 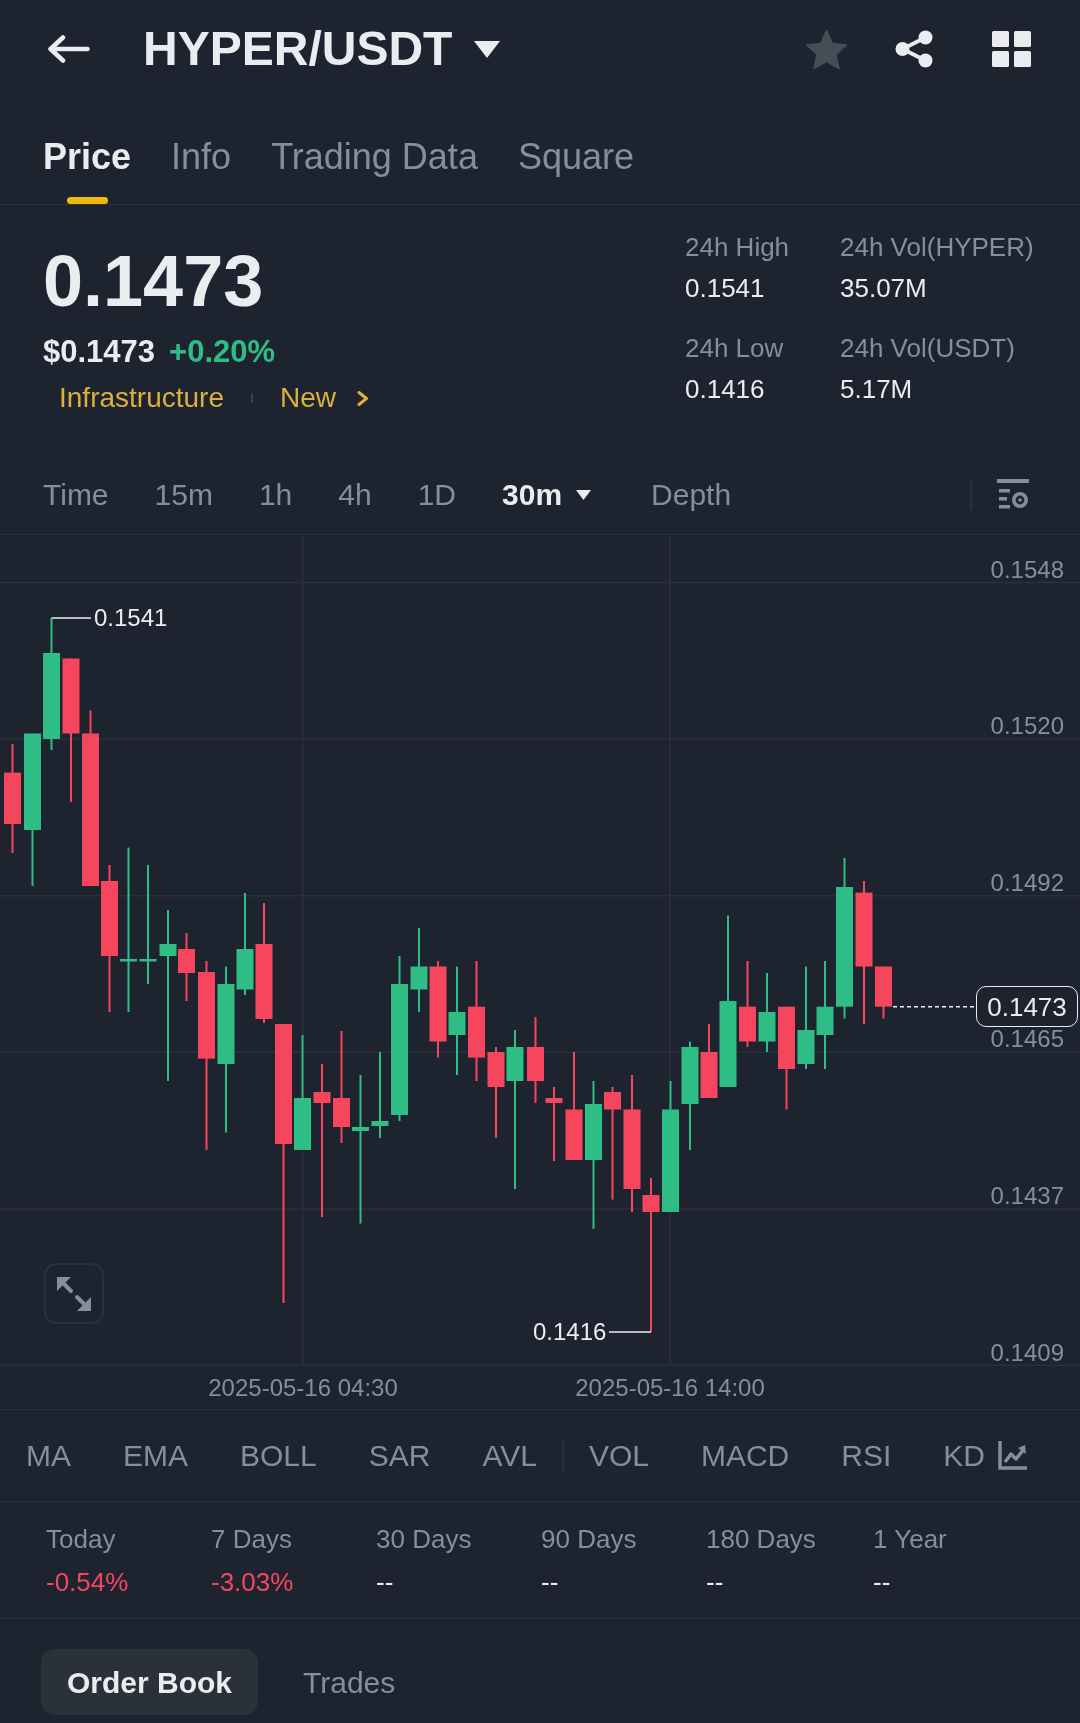 I want to click on stat-value: 35.07M, so click(x=884, y=288).